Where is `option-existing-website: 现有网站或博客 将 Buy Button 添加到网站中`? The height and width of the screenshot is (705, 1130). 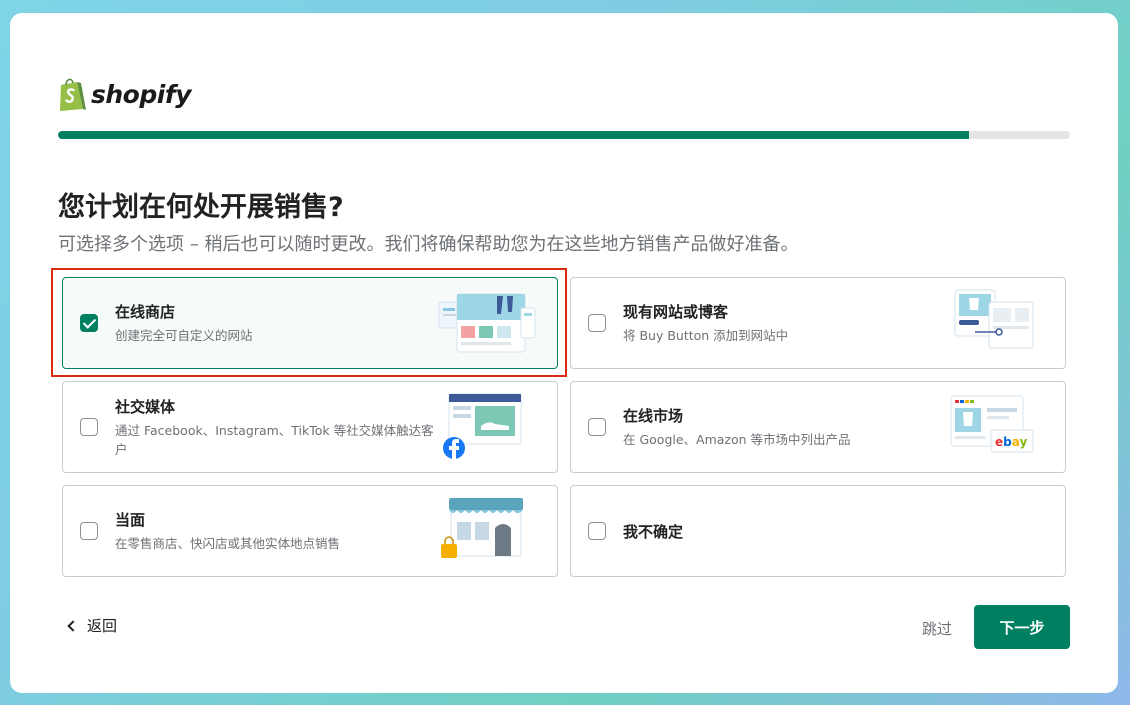 option-existing-website: 现有网站或博客 将 Buy Button 添加到网站中 is located at coordinates (818, 323).